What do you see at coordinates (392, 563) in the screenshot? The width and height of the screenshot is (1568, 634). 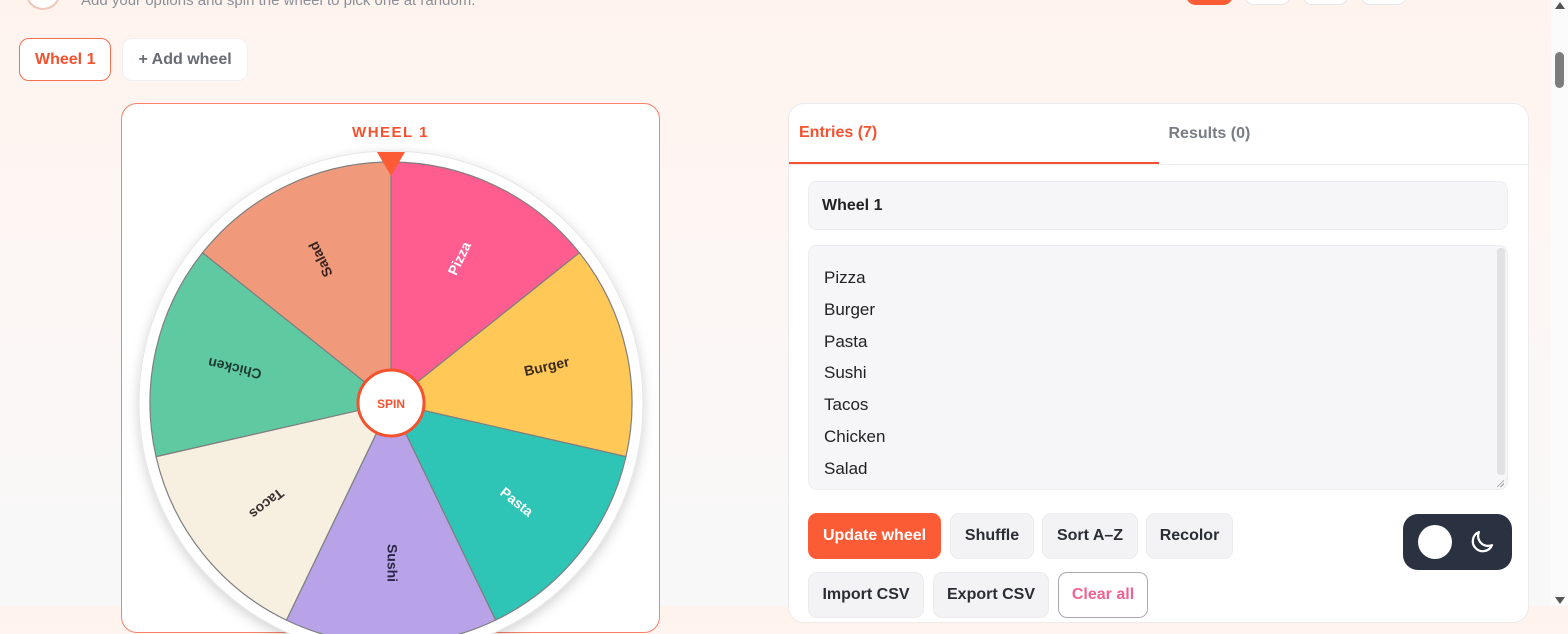 I see `wheel-segment-label: Sushi` at bounding box center [392, 563].